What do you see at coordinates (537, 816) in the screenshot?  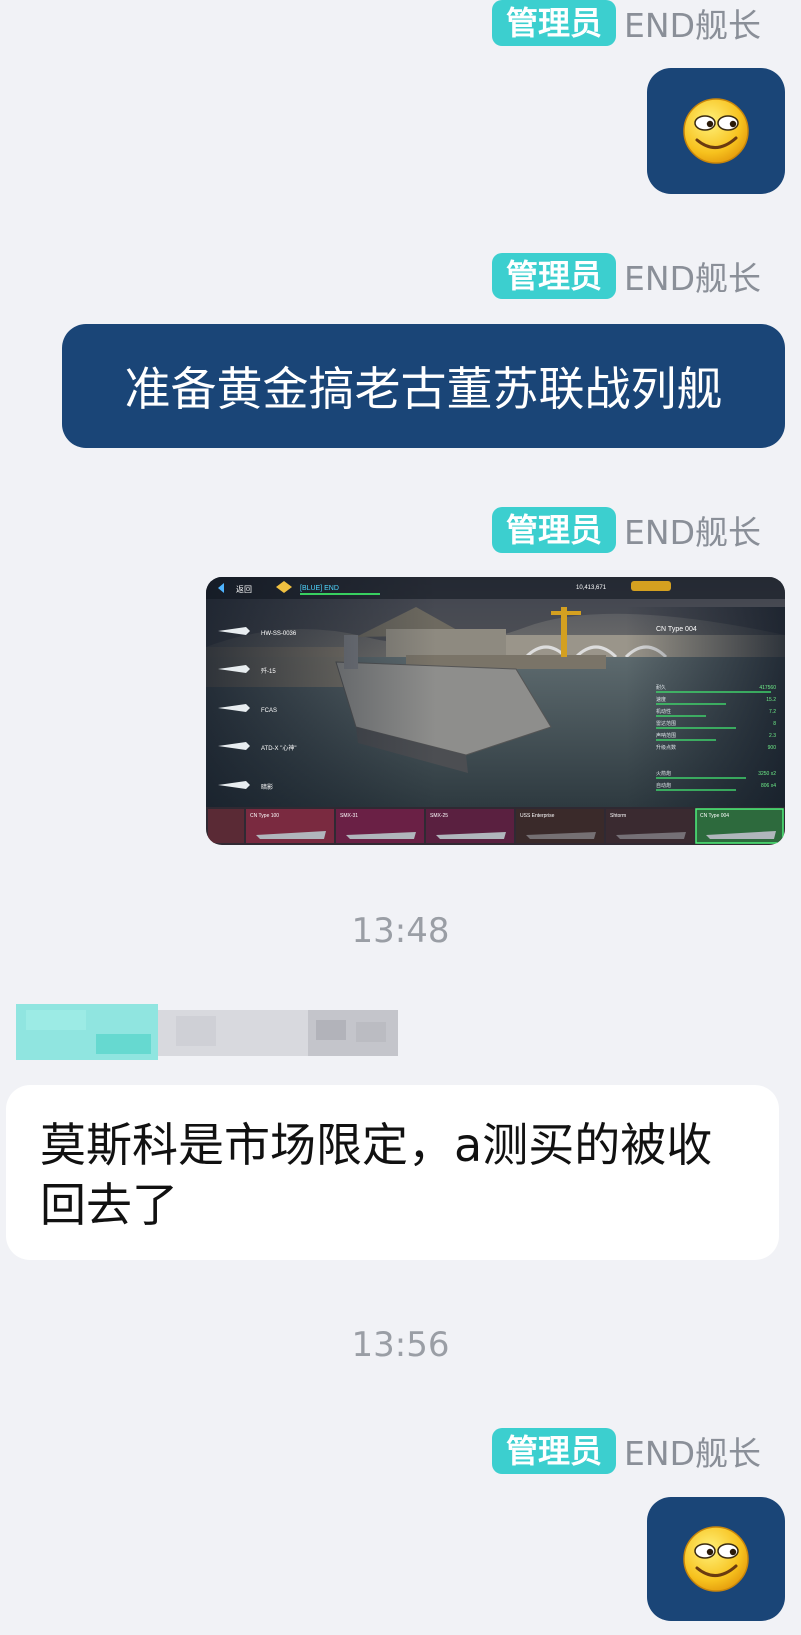 I see `svg-text: USS Enterprise` at bounding box center [537, 816].